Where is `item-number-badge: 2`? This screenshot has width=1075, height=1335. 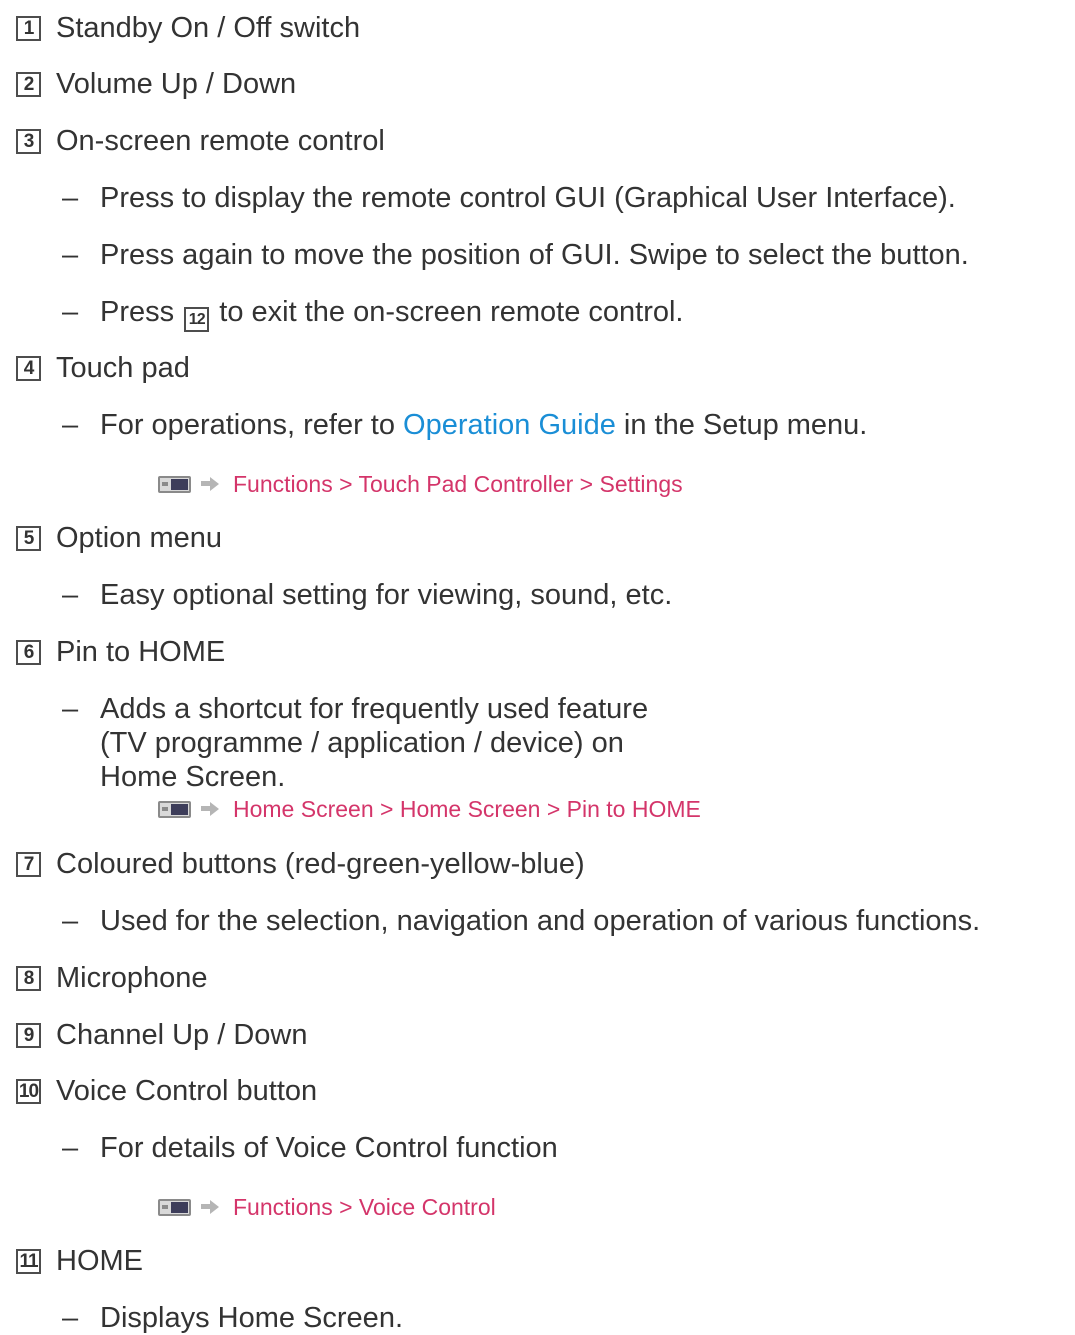 item-number-badge: 2 is located at coordinates (28, 84).